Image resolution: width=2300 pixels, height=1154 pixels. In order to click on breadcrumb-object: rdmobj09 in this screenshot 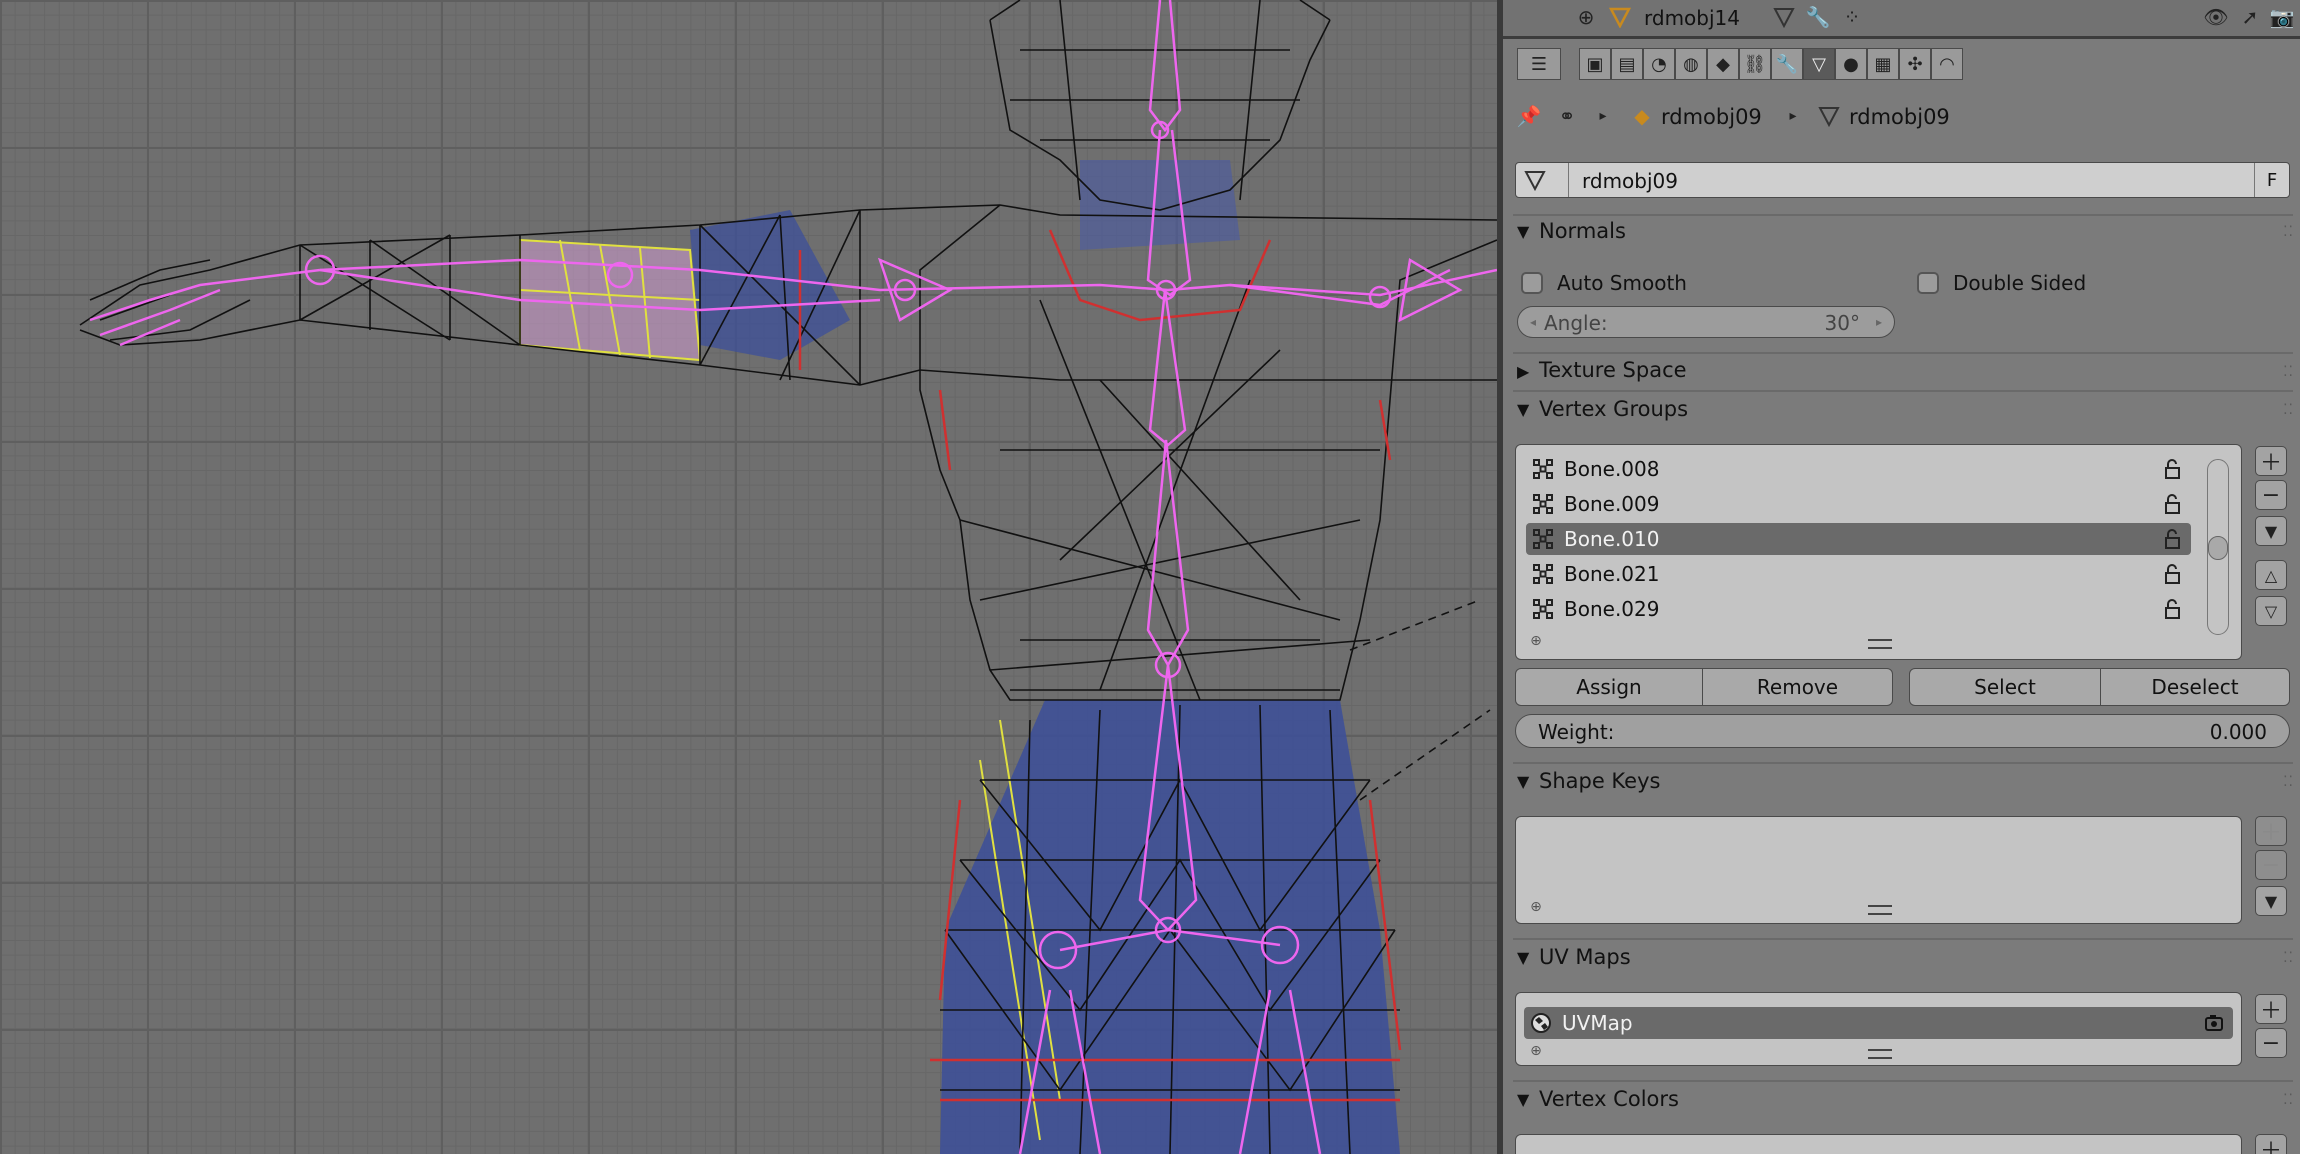, I will do `click(1711, 117)`.